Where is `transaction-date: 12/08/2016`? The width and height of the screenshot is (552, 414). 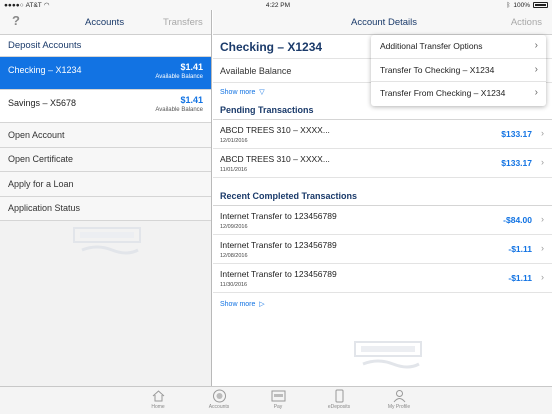 transaction-date: 12/08/2016 is located at coordinates (234, 256).